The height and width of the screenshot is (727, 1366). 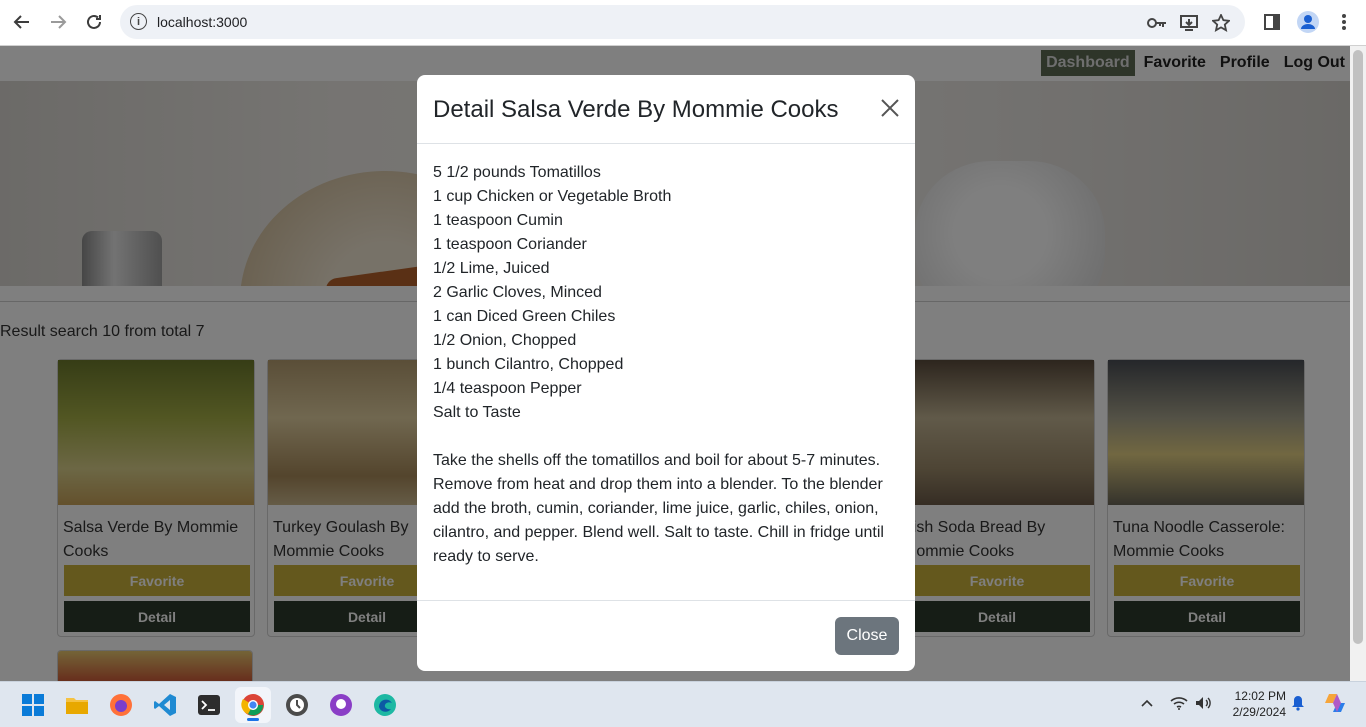 I want to click on wifi-icon, so click(x=1179, y=703).